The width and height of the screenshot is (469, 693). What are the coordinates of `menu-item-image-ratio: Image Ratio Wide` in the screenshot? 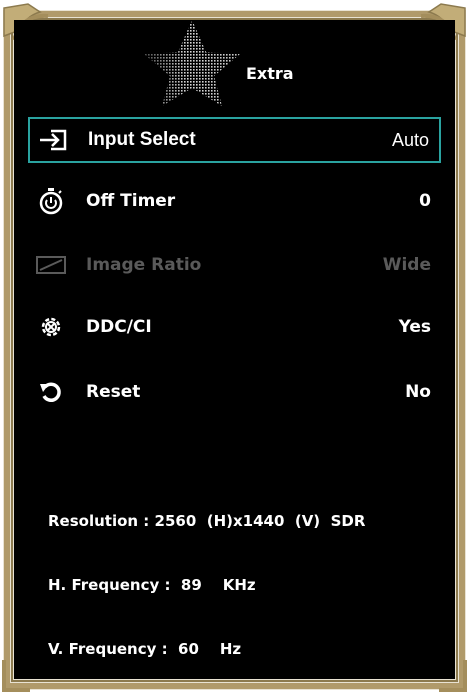 It's located at (234, 265).